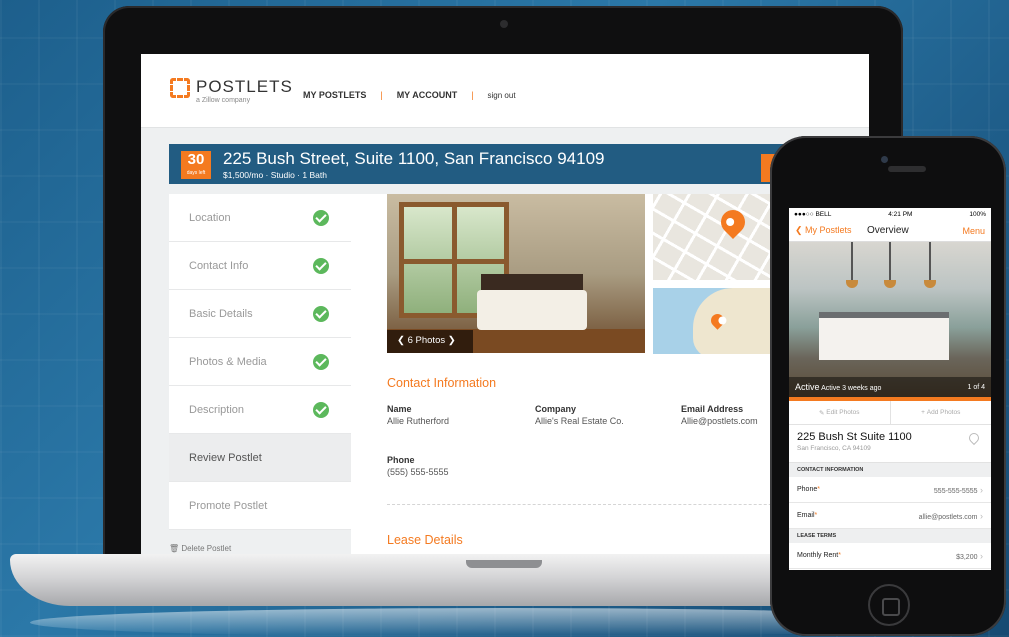 The width and height of the screenshot is (1009, 637). Describe the element at coordinates (244, 86) in the screenshot. I see `logo-text: POSTLETS` at that location.